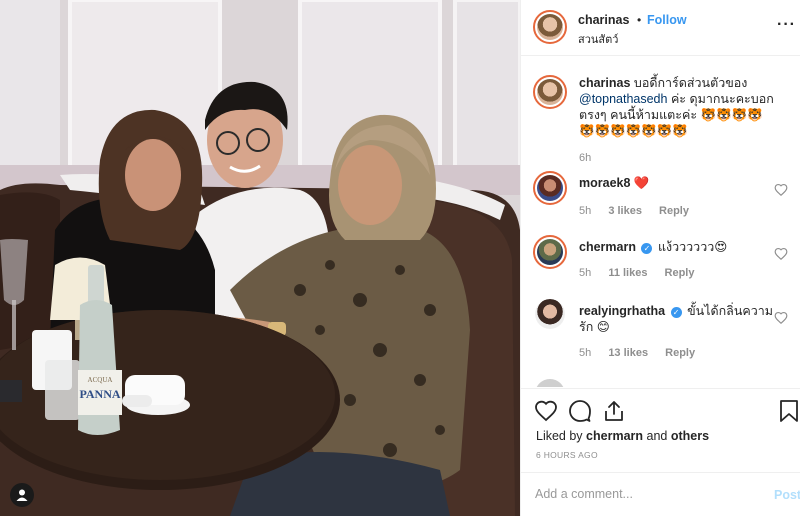 The height and width of the screenshot is (516, 800). Describe the element at coordinates (604, 183) in the screenshot. I see `comment-username: moraek8` at that location.